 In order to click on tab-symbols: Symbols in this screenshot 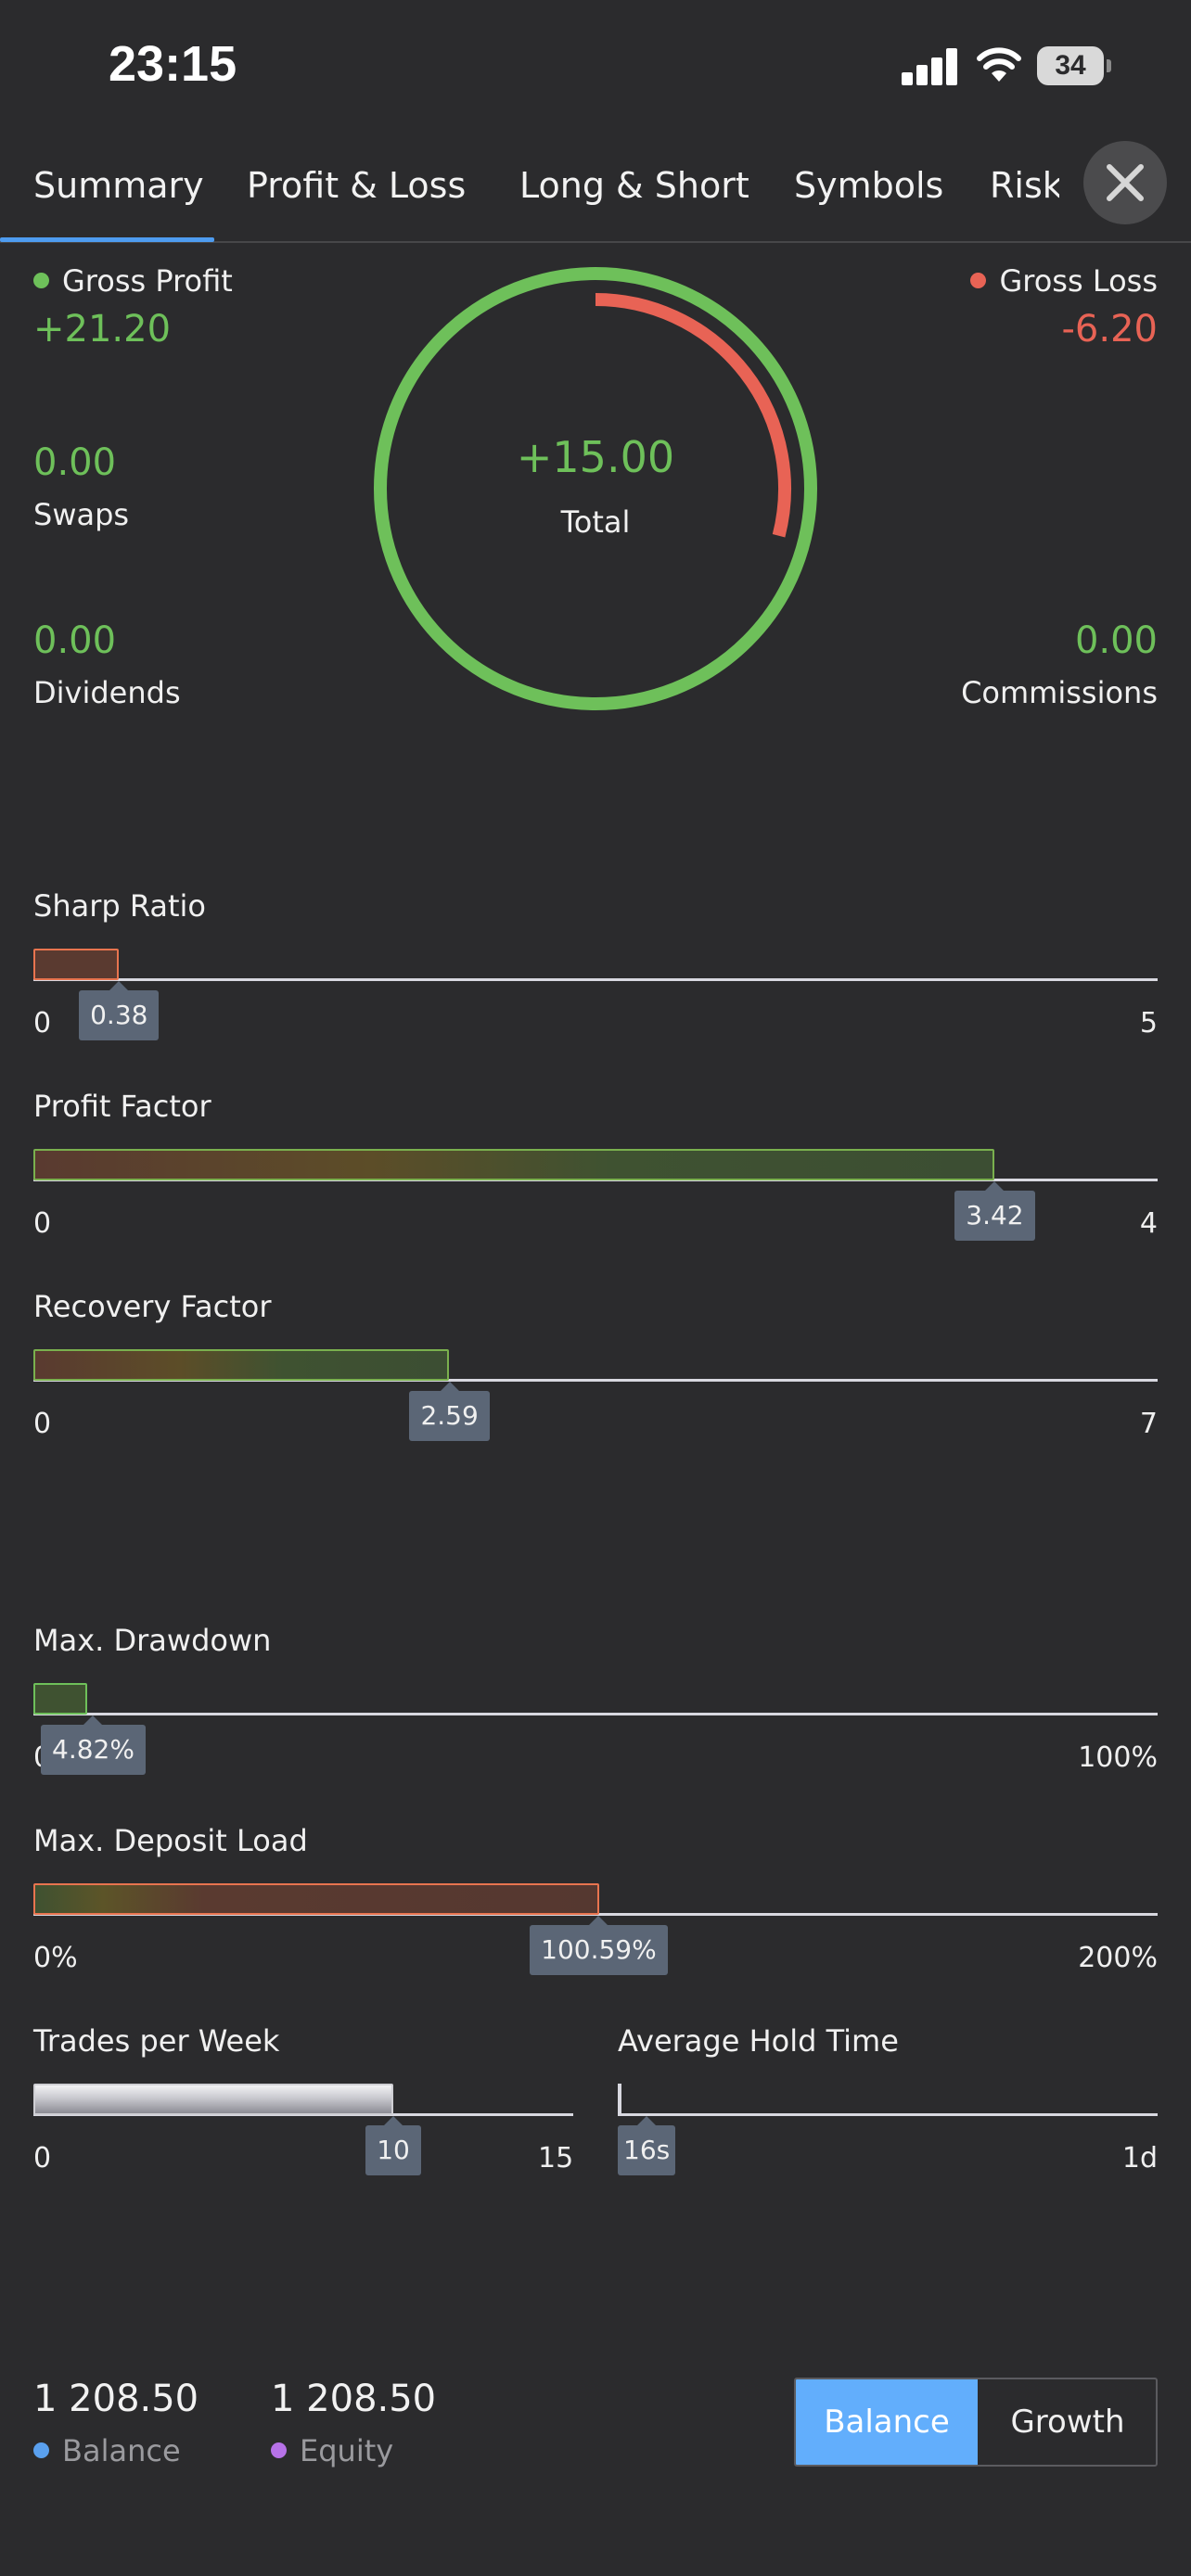, I will do `click(868, 186)`.